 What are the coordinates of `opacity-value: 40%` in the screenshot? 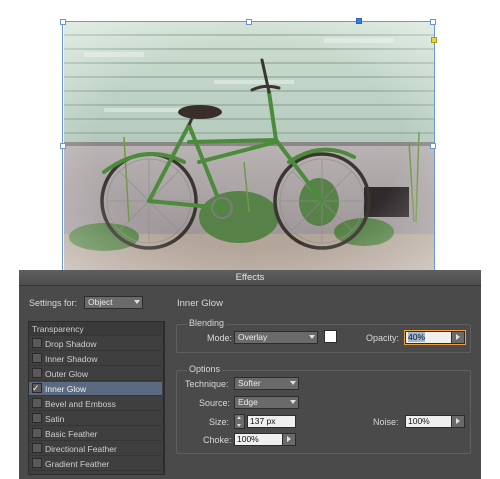 It's located at (417, 337).